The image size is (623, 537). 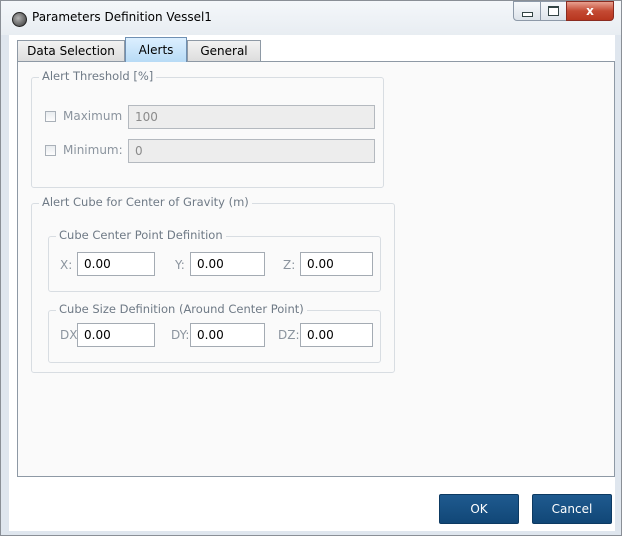 What do you see at coordinates (180, 335) in the screenshot?
I see `dy-label: DY:` at bounding box center [180, 335].